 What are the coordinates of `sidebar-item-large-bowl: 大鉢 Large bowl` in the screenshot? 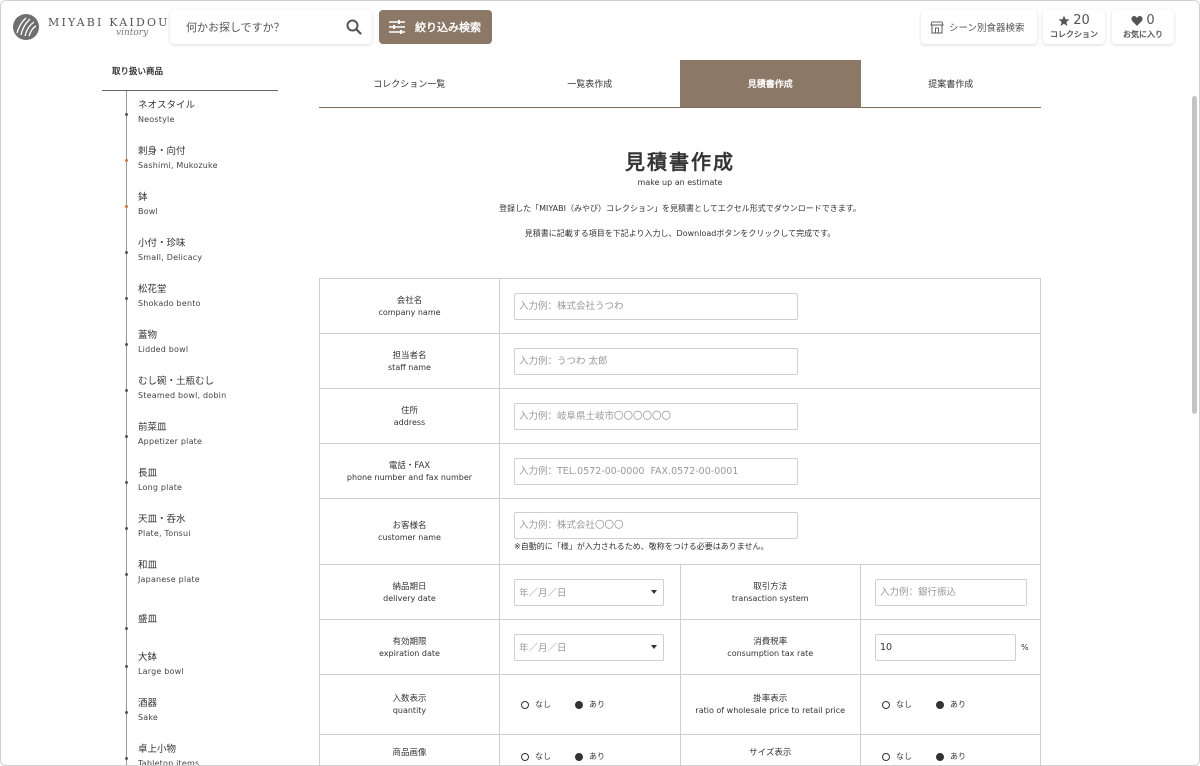 It's located at (201, 674).